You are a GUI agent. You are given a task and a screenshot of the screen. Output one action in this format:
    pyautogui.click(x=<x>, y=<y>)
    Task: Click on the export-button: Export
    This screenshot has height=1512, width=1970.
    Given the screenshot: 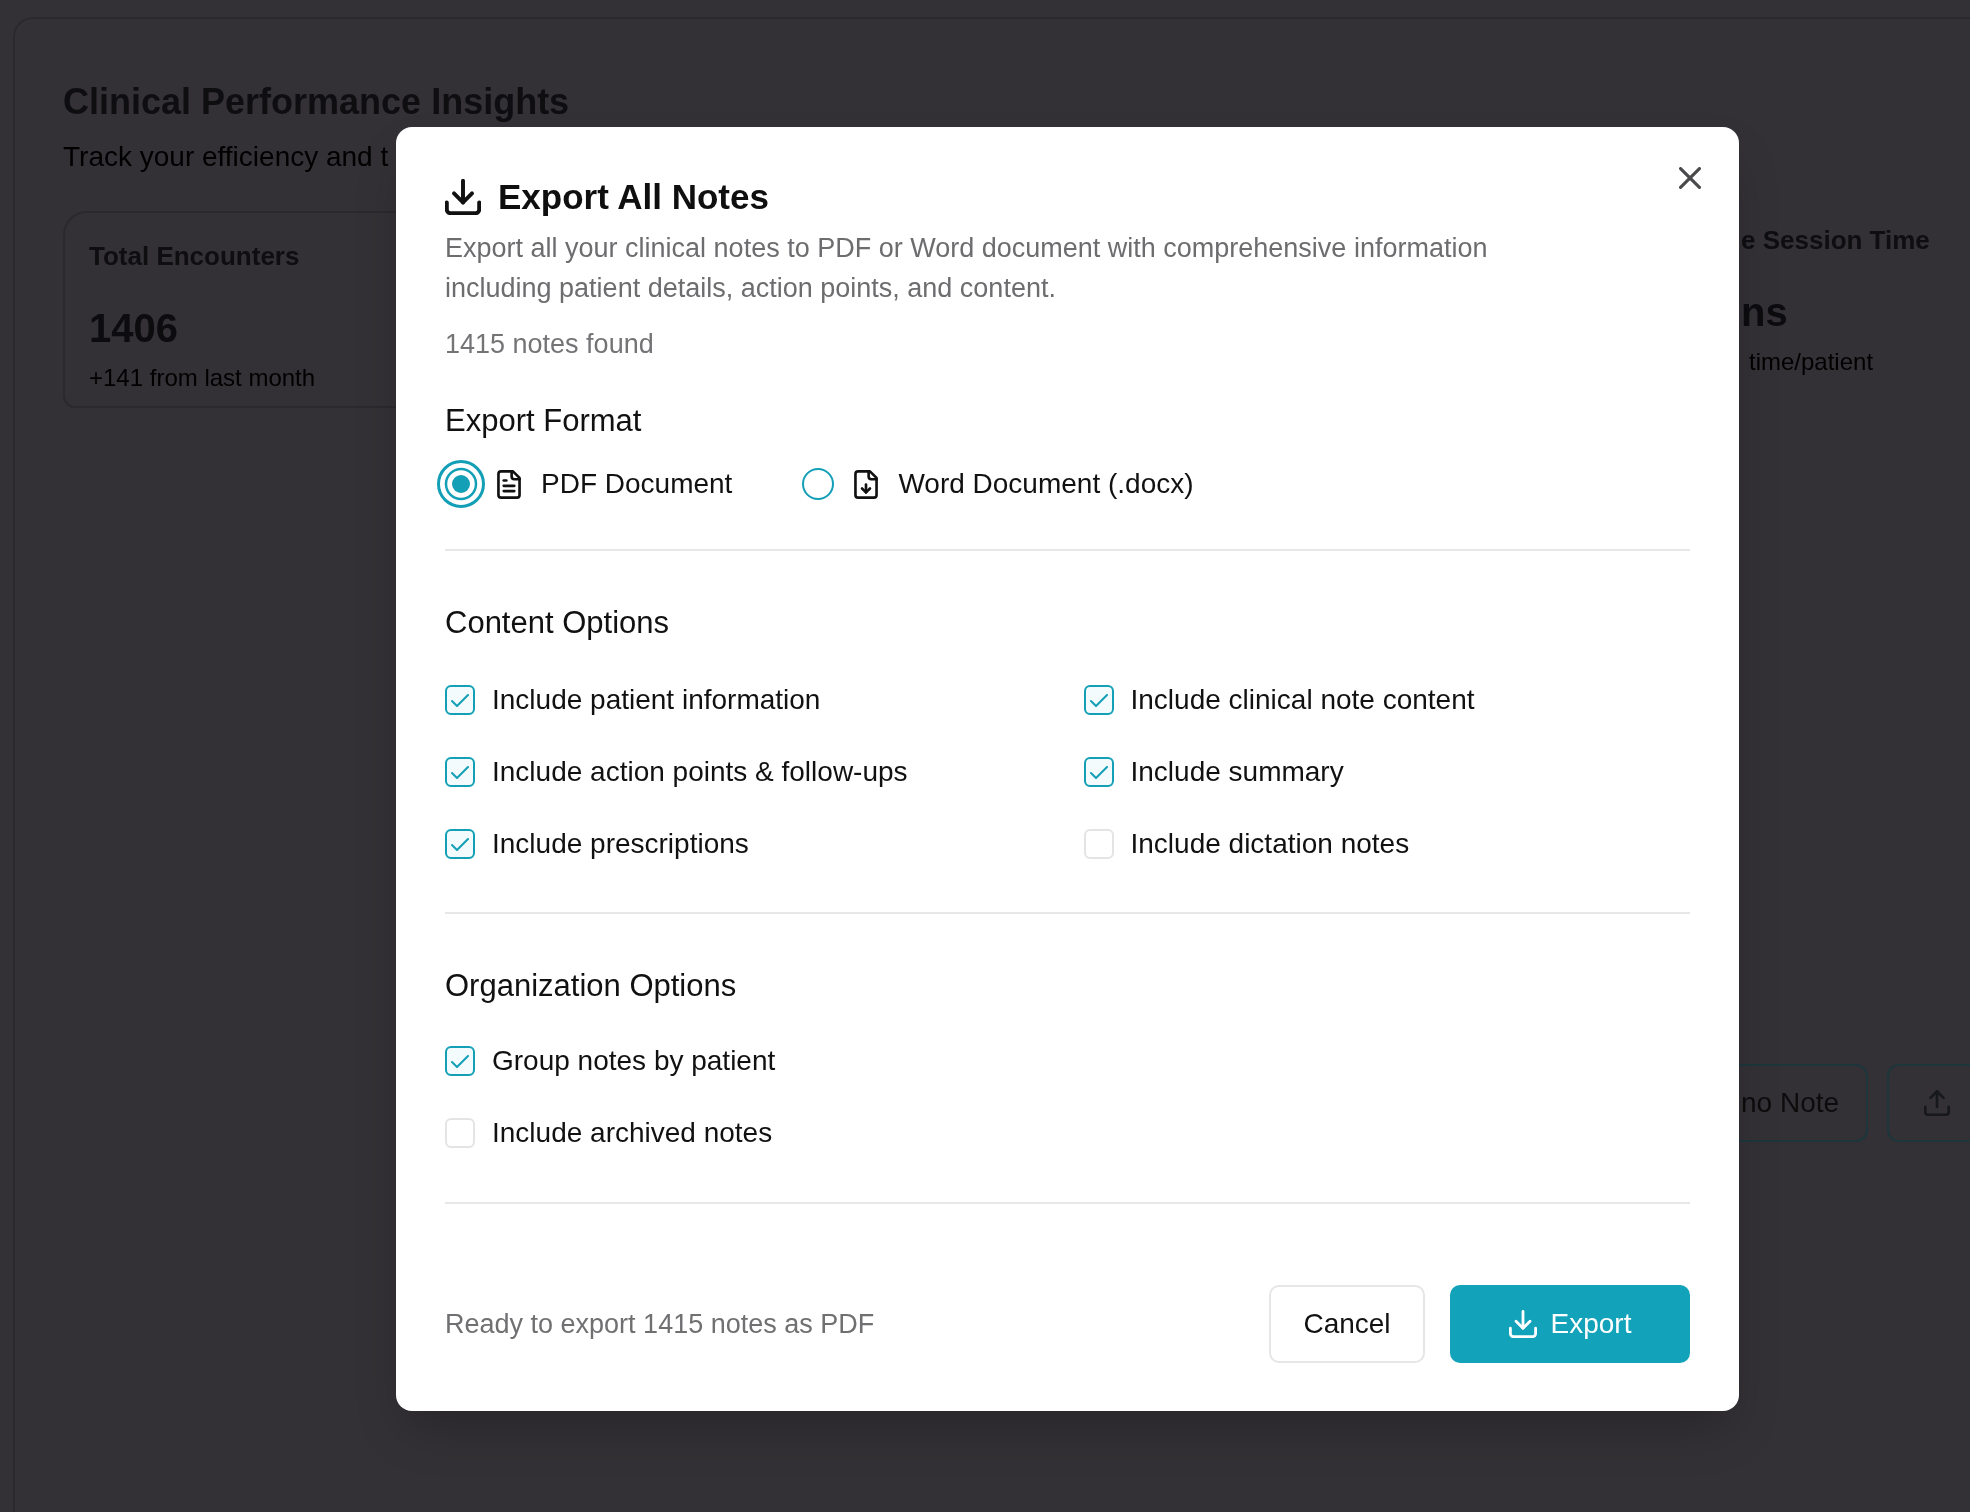 What is the action you would take?
    pyautogui.click(x=1570, y=1324)
    